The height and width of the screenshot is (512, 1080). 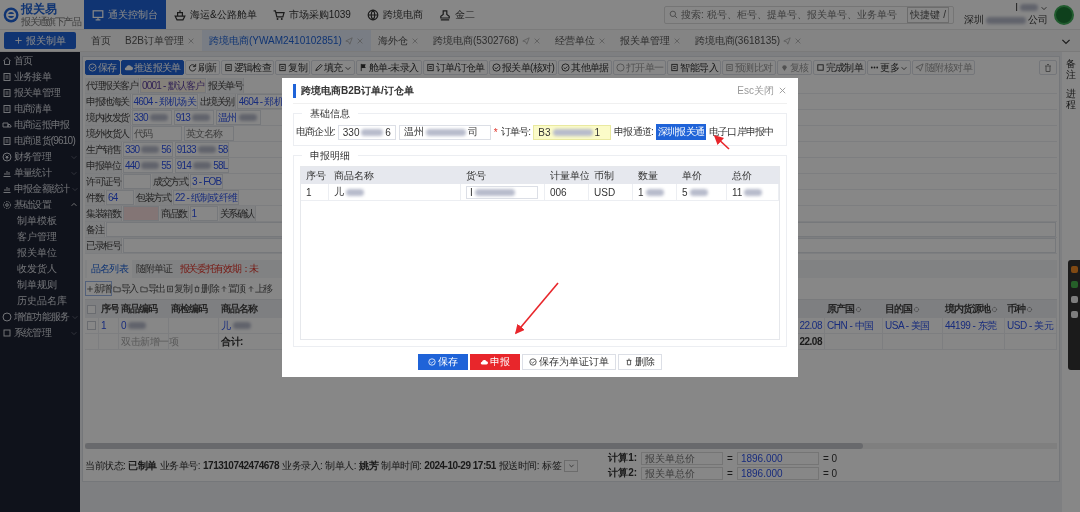 What do you see at coordinates (208, 133) in the screenshot?
I see `input-field: 英文名称` at bounding box center [208, 133].